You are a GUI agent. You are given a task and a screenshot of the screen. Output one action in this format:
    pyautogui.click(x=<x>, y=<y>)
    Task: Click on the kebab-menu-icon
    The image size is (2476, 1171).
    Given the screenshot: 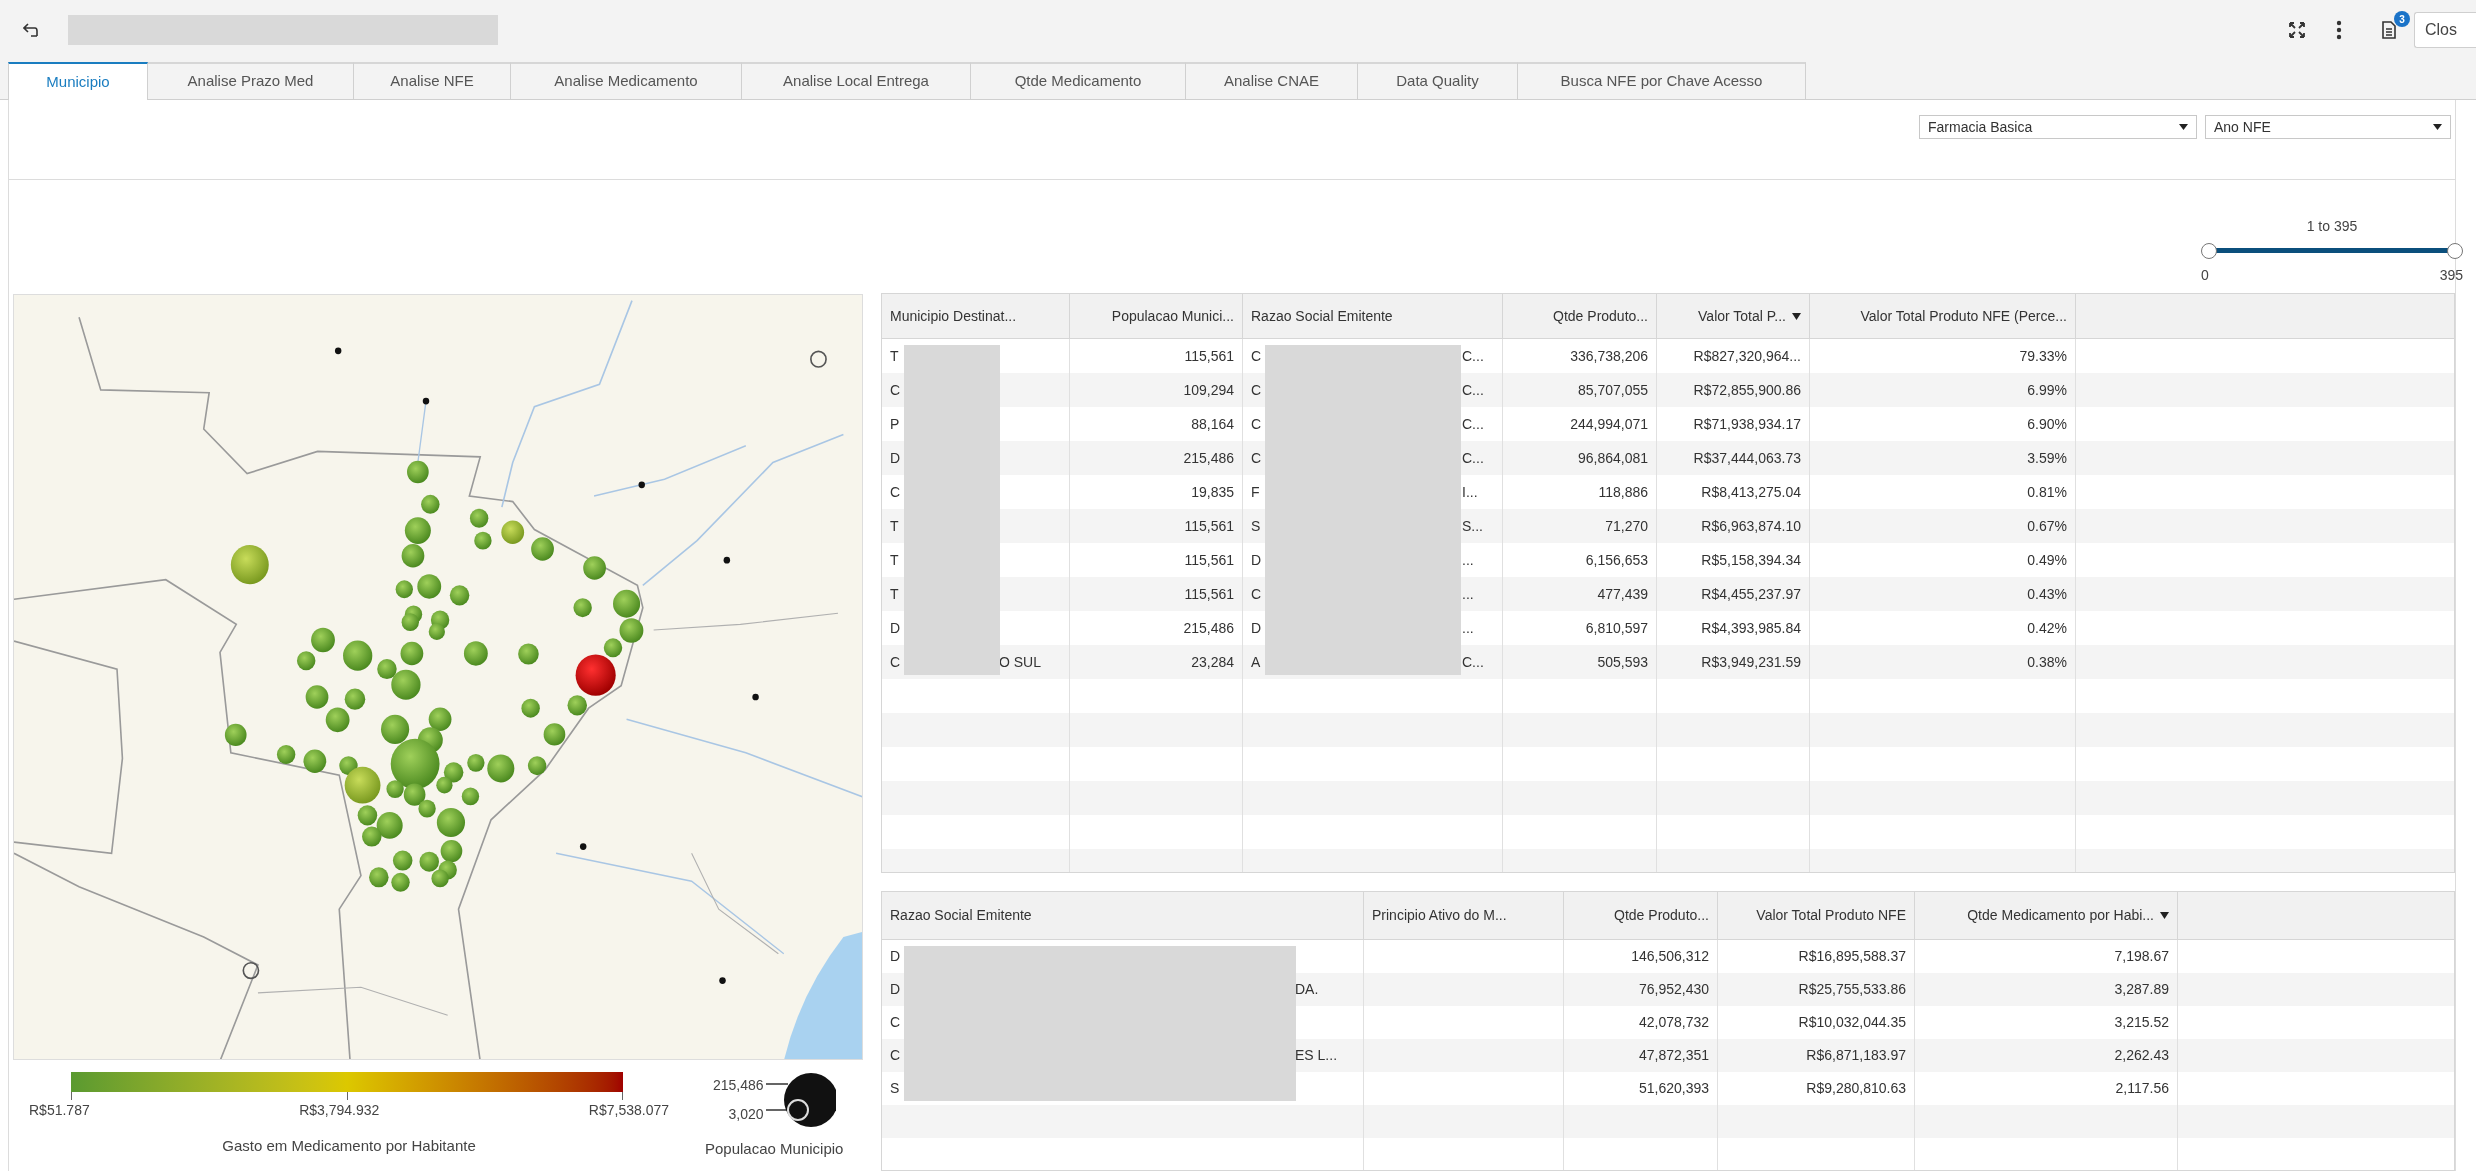 What is the action you would take?
    pyautogui.click(x=2339, y=30)
    